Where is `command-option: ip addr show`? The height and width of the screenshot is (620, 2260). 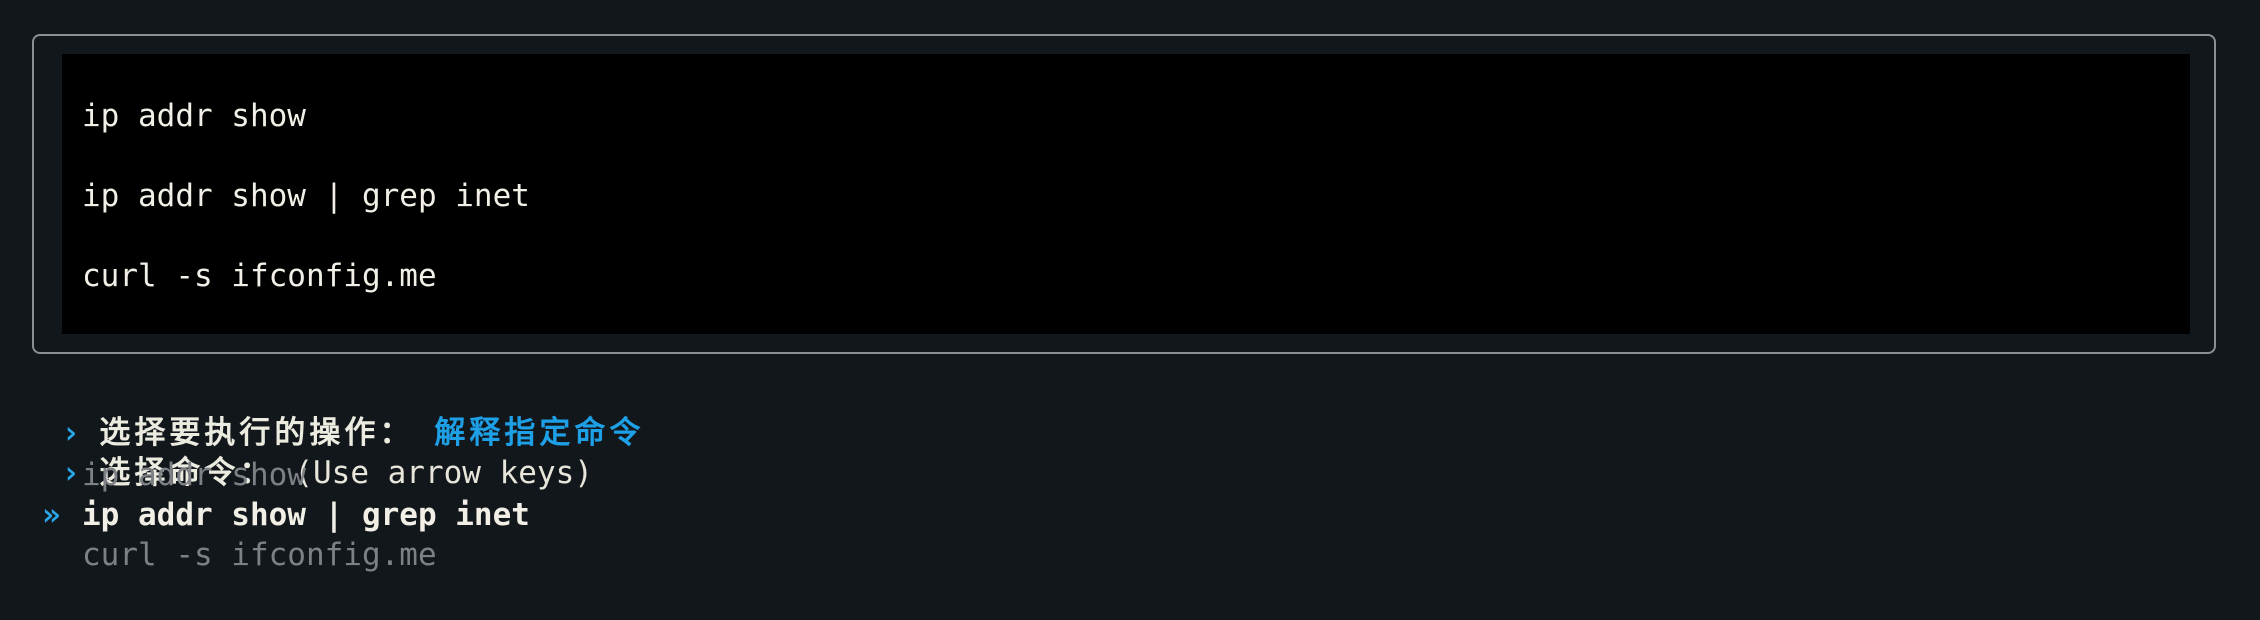
command-option: ip addr show is located at coordinates (194, 475).